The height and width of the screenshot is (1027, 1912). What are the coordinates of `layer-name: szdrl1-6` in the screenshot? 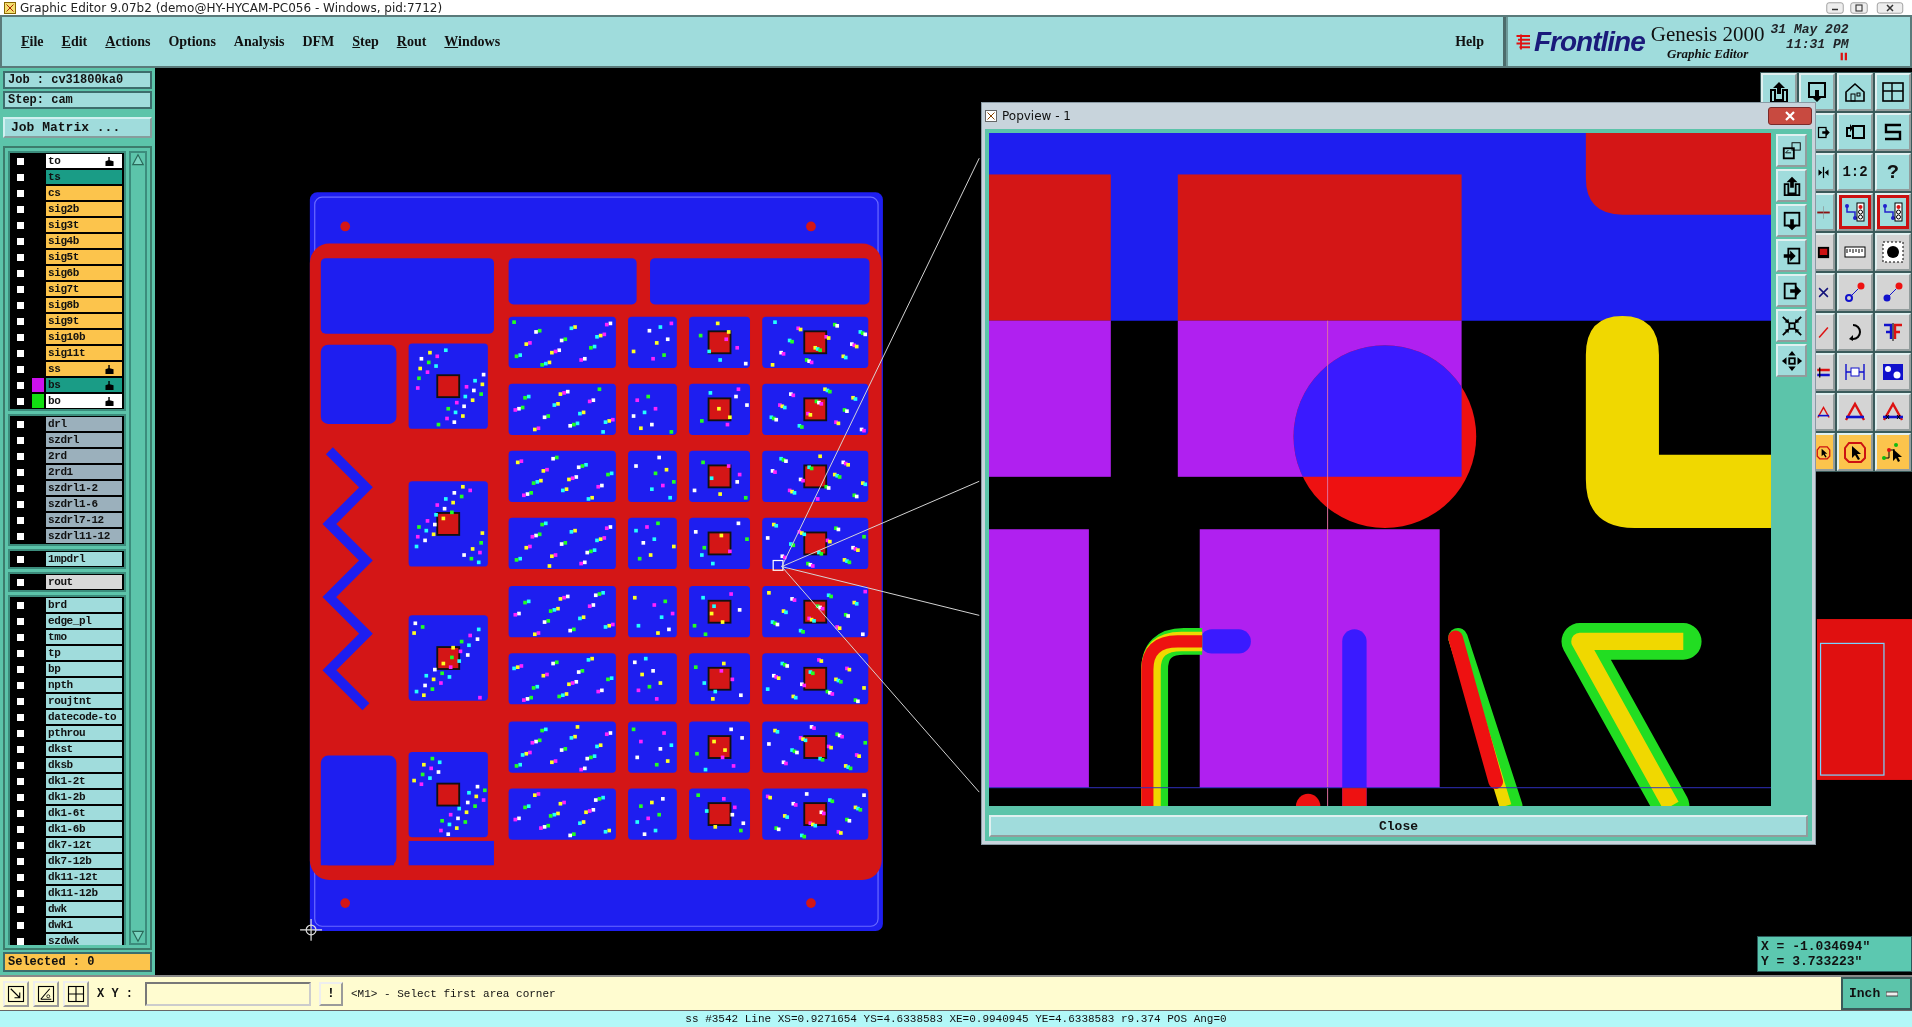 It's located at (84, 504).